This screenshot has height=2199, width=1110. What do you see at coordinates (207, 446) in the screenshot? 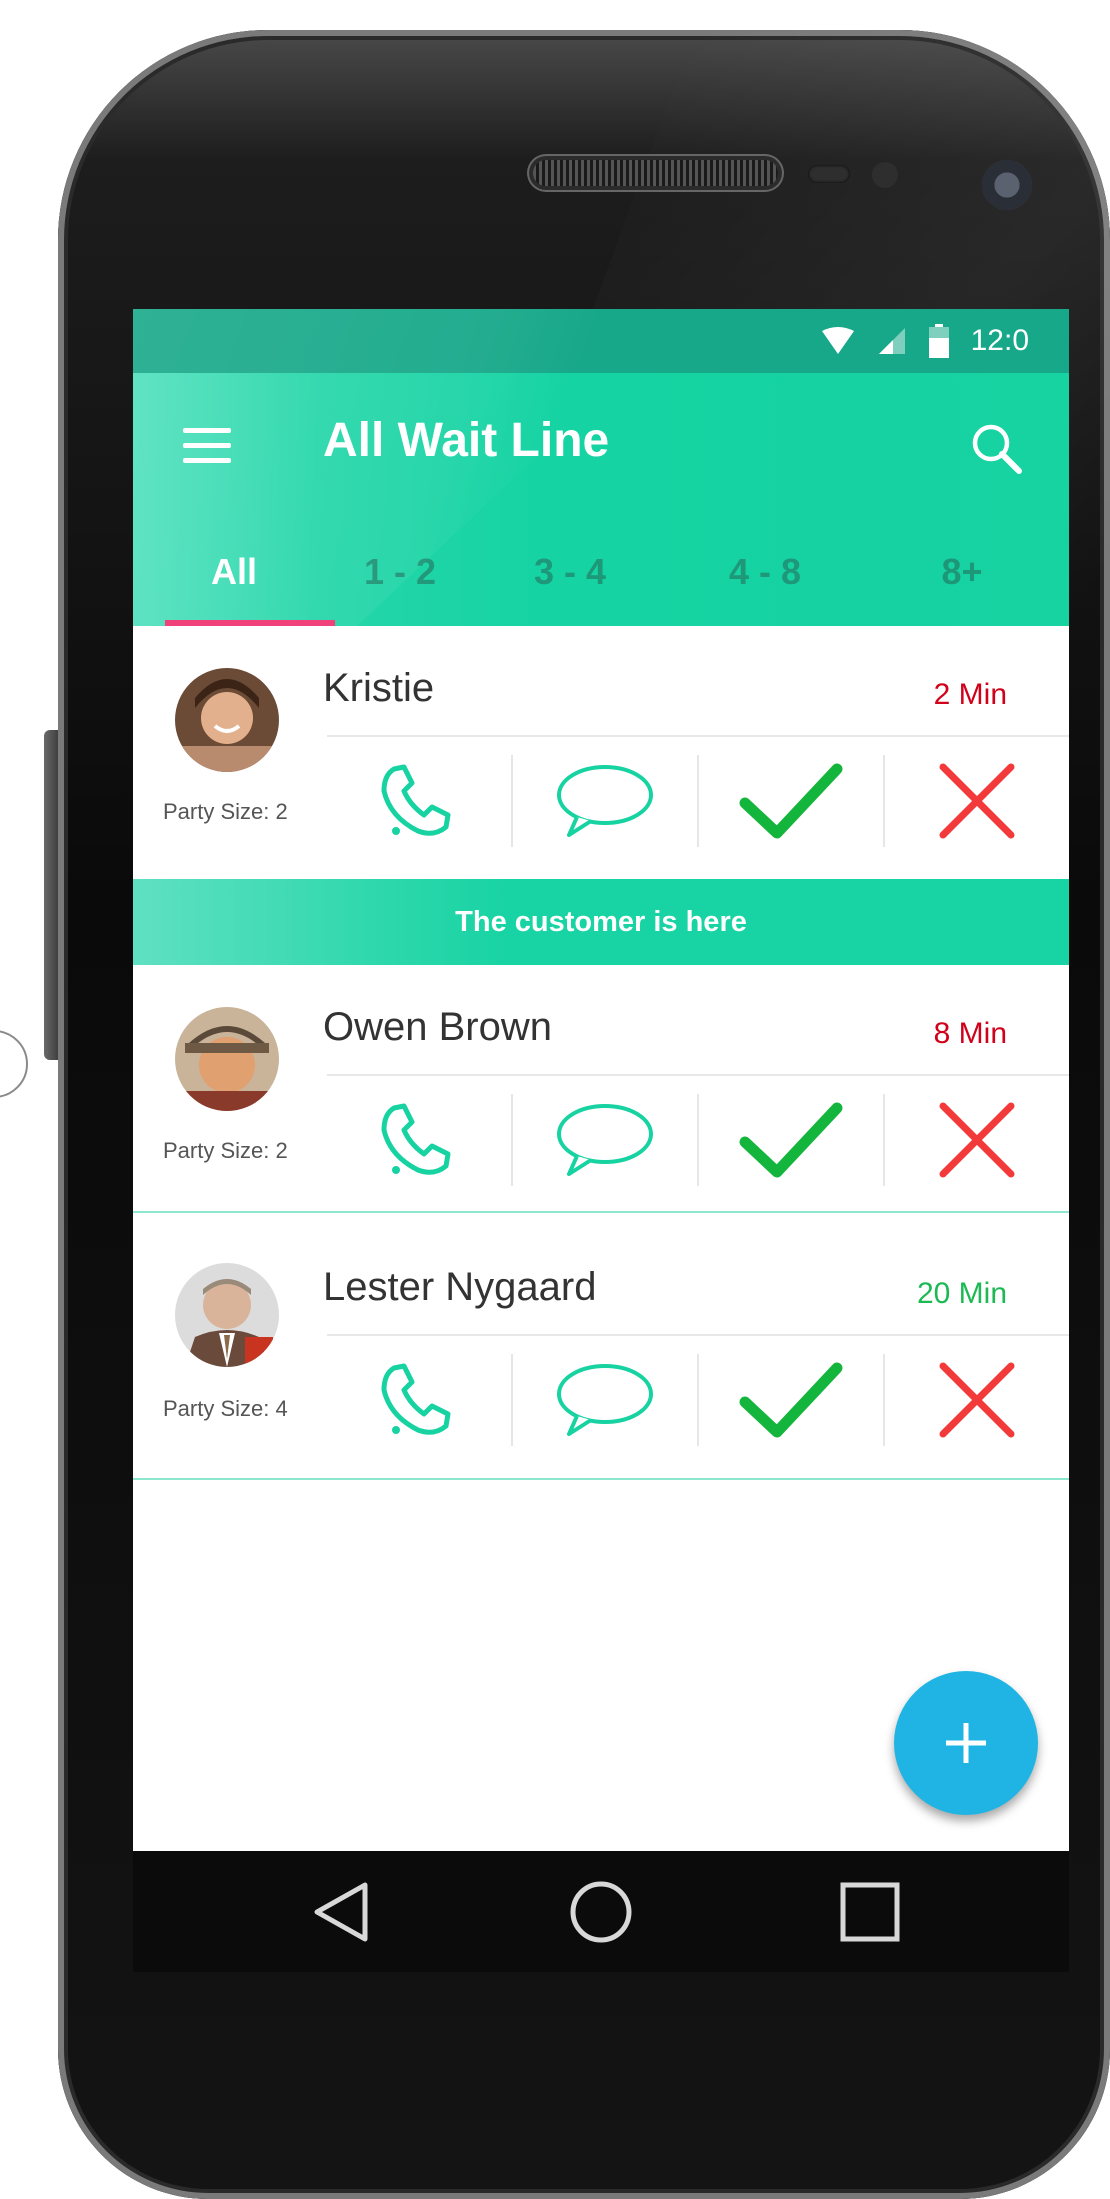
I see `hamburger-menu-icon` at bounding box center [207, 446].